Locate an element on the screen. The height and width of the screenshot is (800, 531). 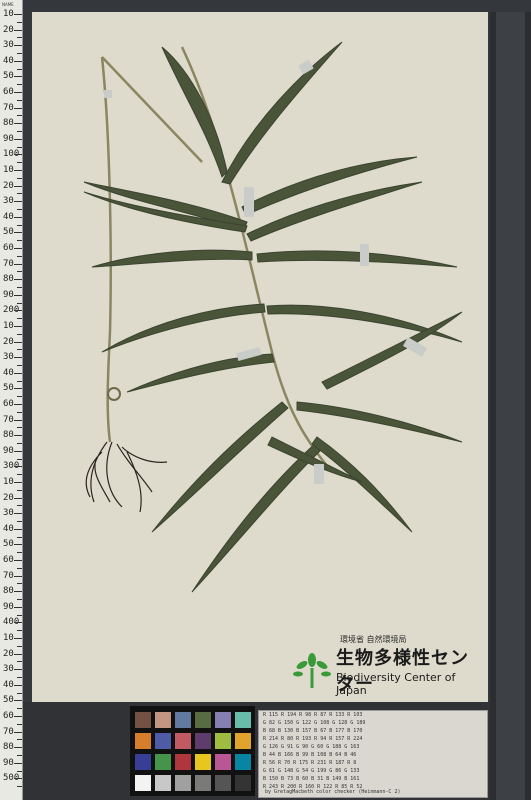
color-value-row: G 61 G 148 G 54 G 199 G 86 G 133 is located at coordinates (311, 771).